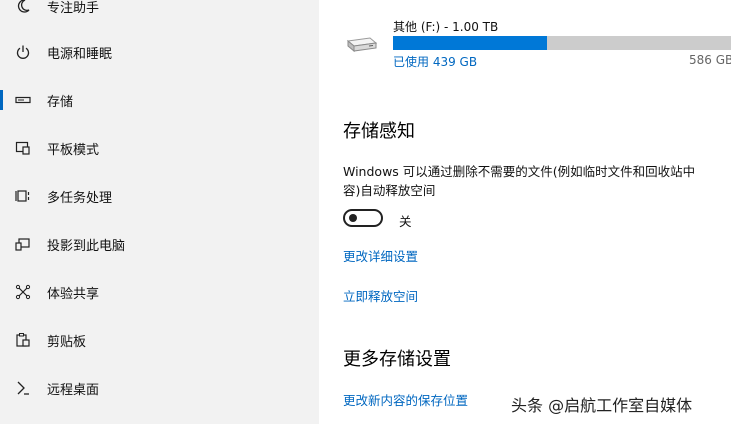 This screenshot has width=731, height=424. What do you see at coordinates (23, 196) in the screenshot?
I see `multitasking-icon` at bounding box center [23, 196].